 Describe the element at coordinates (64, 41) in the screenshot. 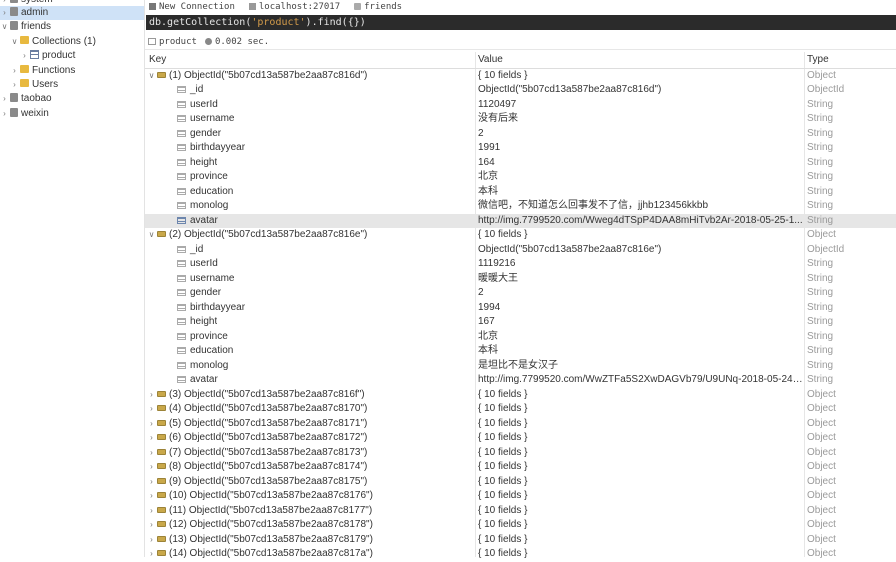

I see `tree-node-label: Collections (1)` at that location.